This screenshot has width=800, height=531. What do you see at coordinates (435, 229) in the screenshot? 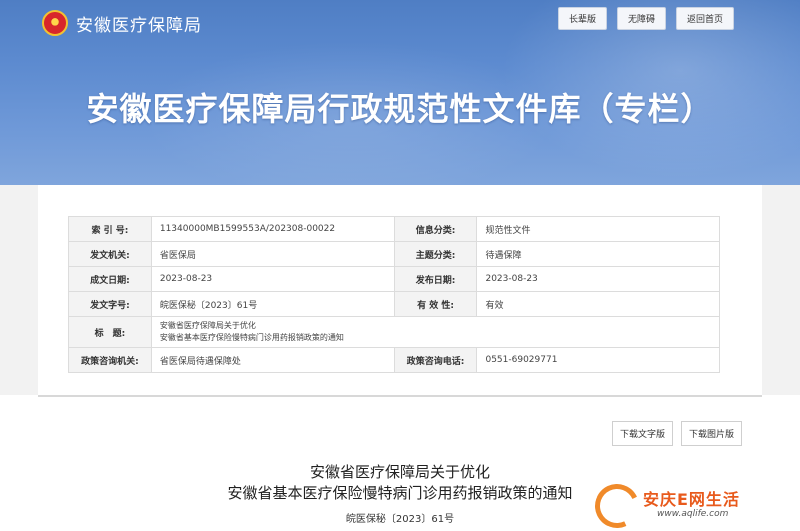
I see `category-label: 信息分类:` at bounding box center [435, 229].